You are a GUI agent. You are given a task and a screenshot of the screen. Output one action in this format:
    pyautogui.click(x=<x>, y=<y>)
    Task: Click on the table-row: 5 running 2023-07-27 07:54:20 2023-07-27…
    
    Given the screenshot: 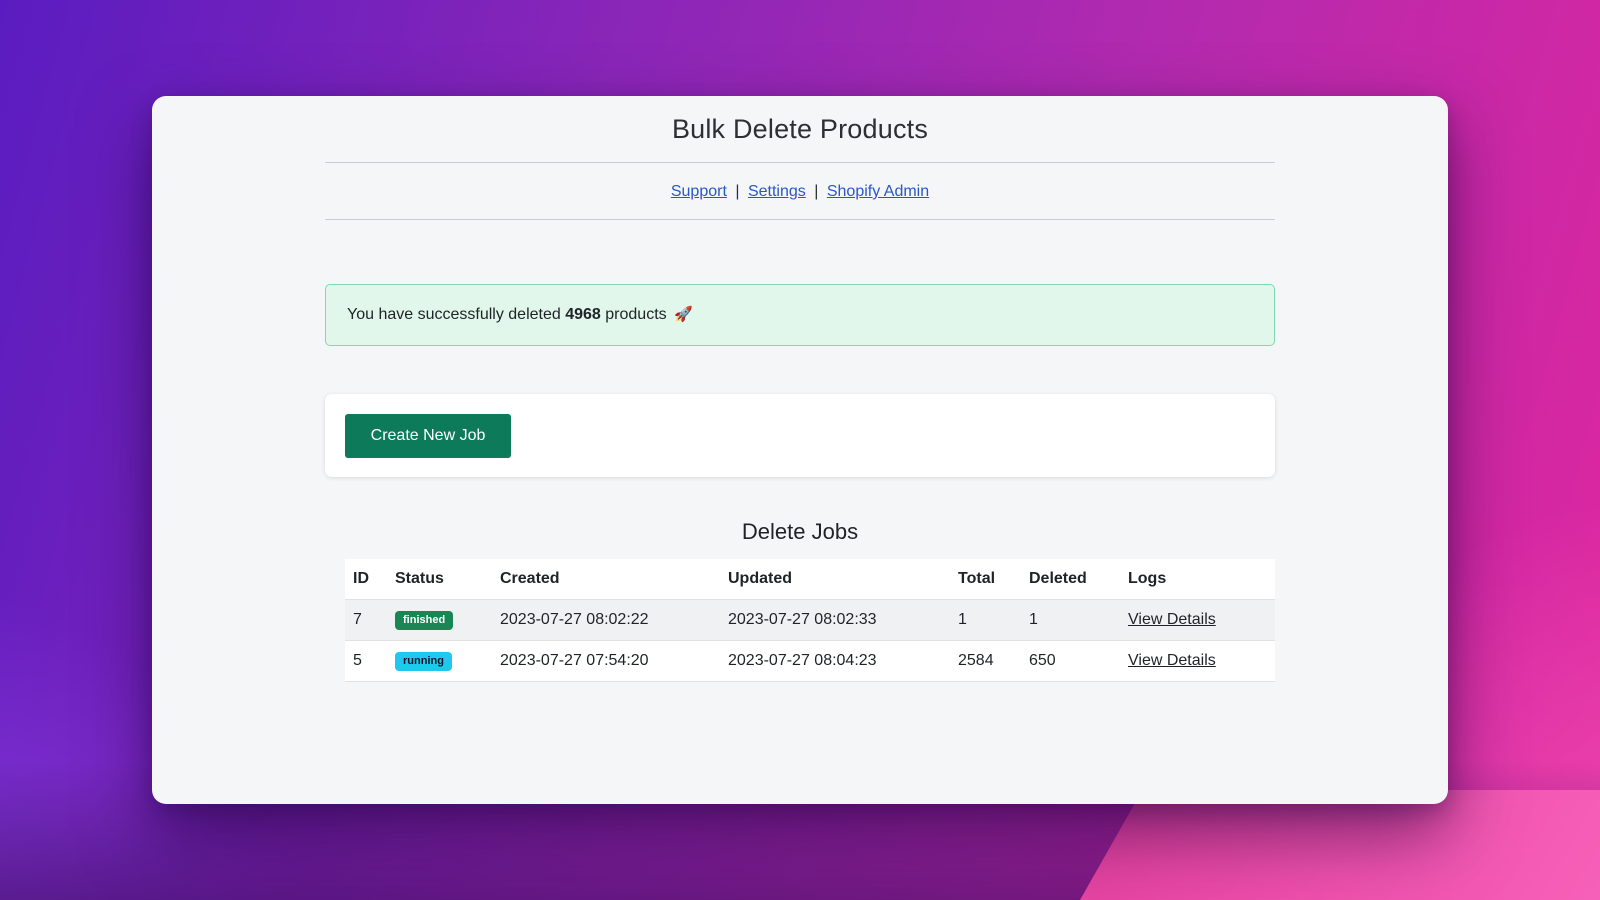 What is the action you would take?
    pyautogui.click(x=810, y=661)
    